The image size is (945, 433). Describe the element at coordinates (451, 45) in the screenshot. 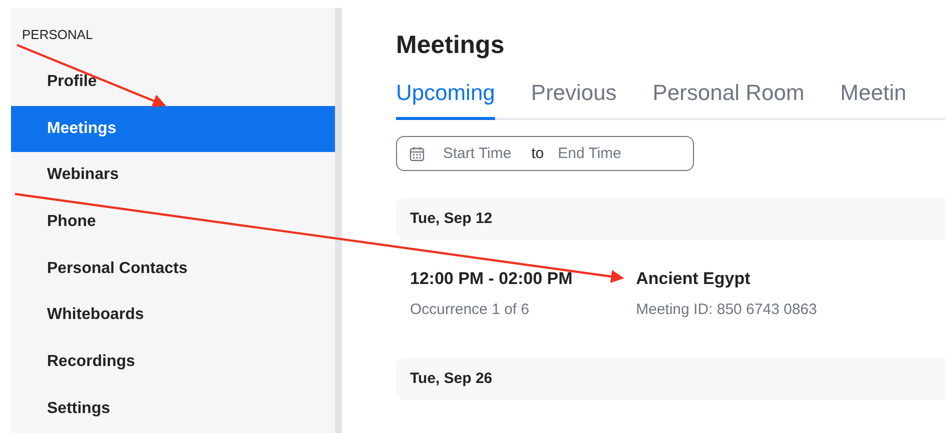

I see `page-title: Meetings` at that location.